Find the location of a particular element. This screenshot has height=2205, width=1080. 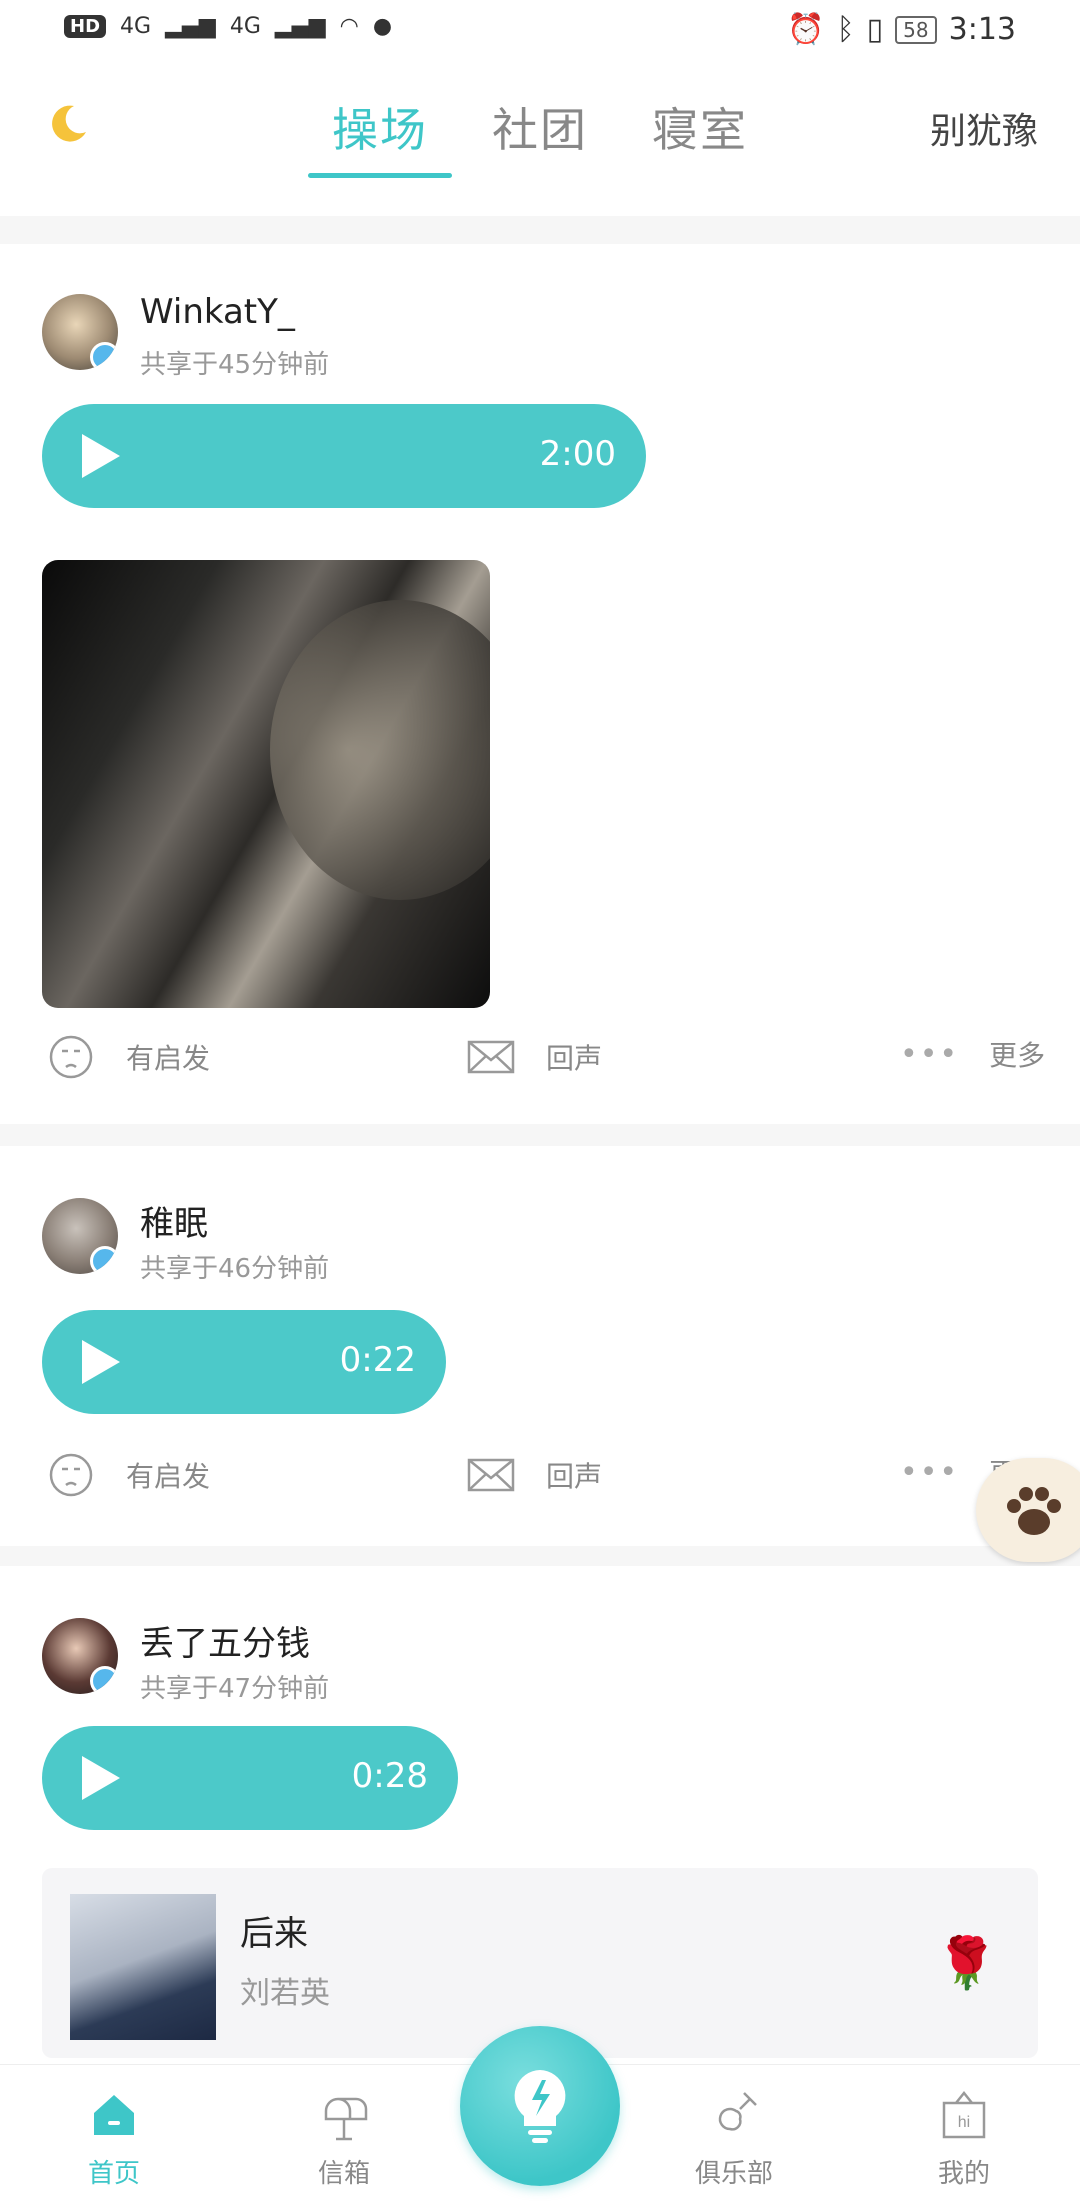

battery-level: 58 is located at coordinates (916, 29).